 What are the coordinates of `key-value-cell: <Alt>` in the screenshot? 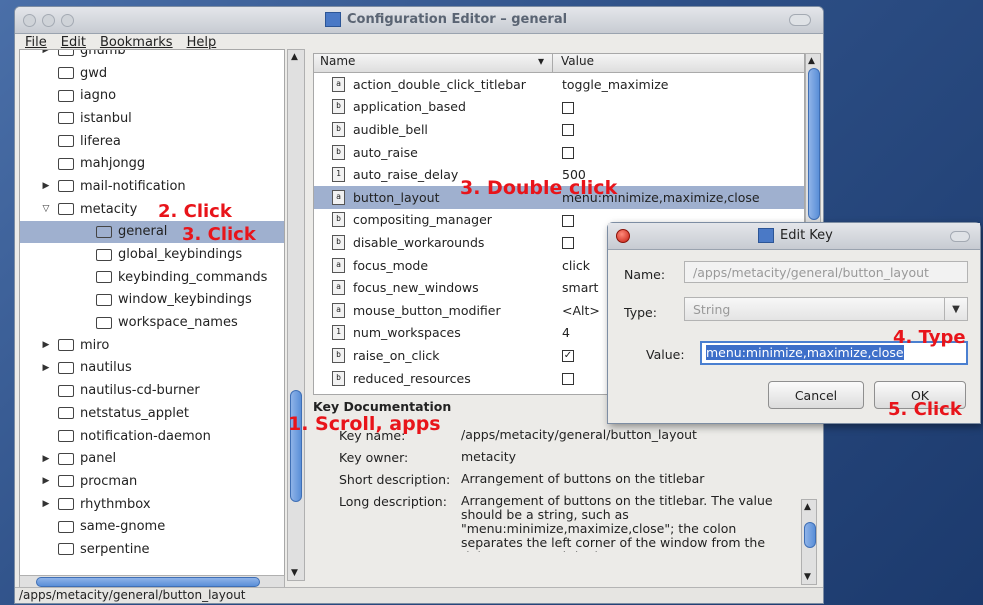 It's located at (573, 310).